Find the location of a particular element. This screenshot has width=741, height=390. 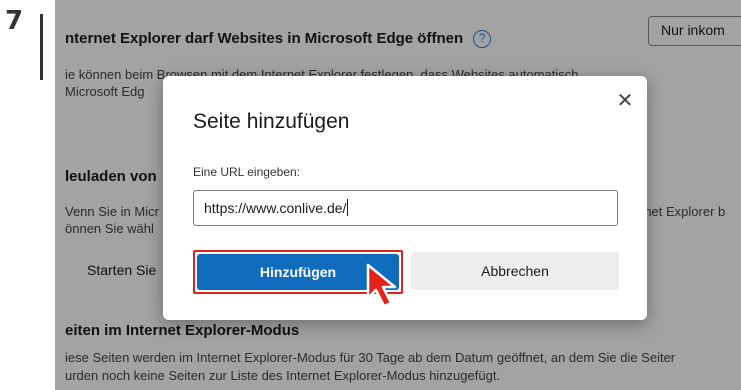

url-input: https://www.conlive.de/ is located at coordinates (405, 208).